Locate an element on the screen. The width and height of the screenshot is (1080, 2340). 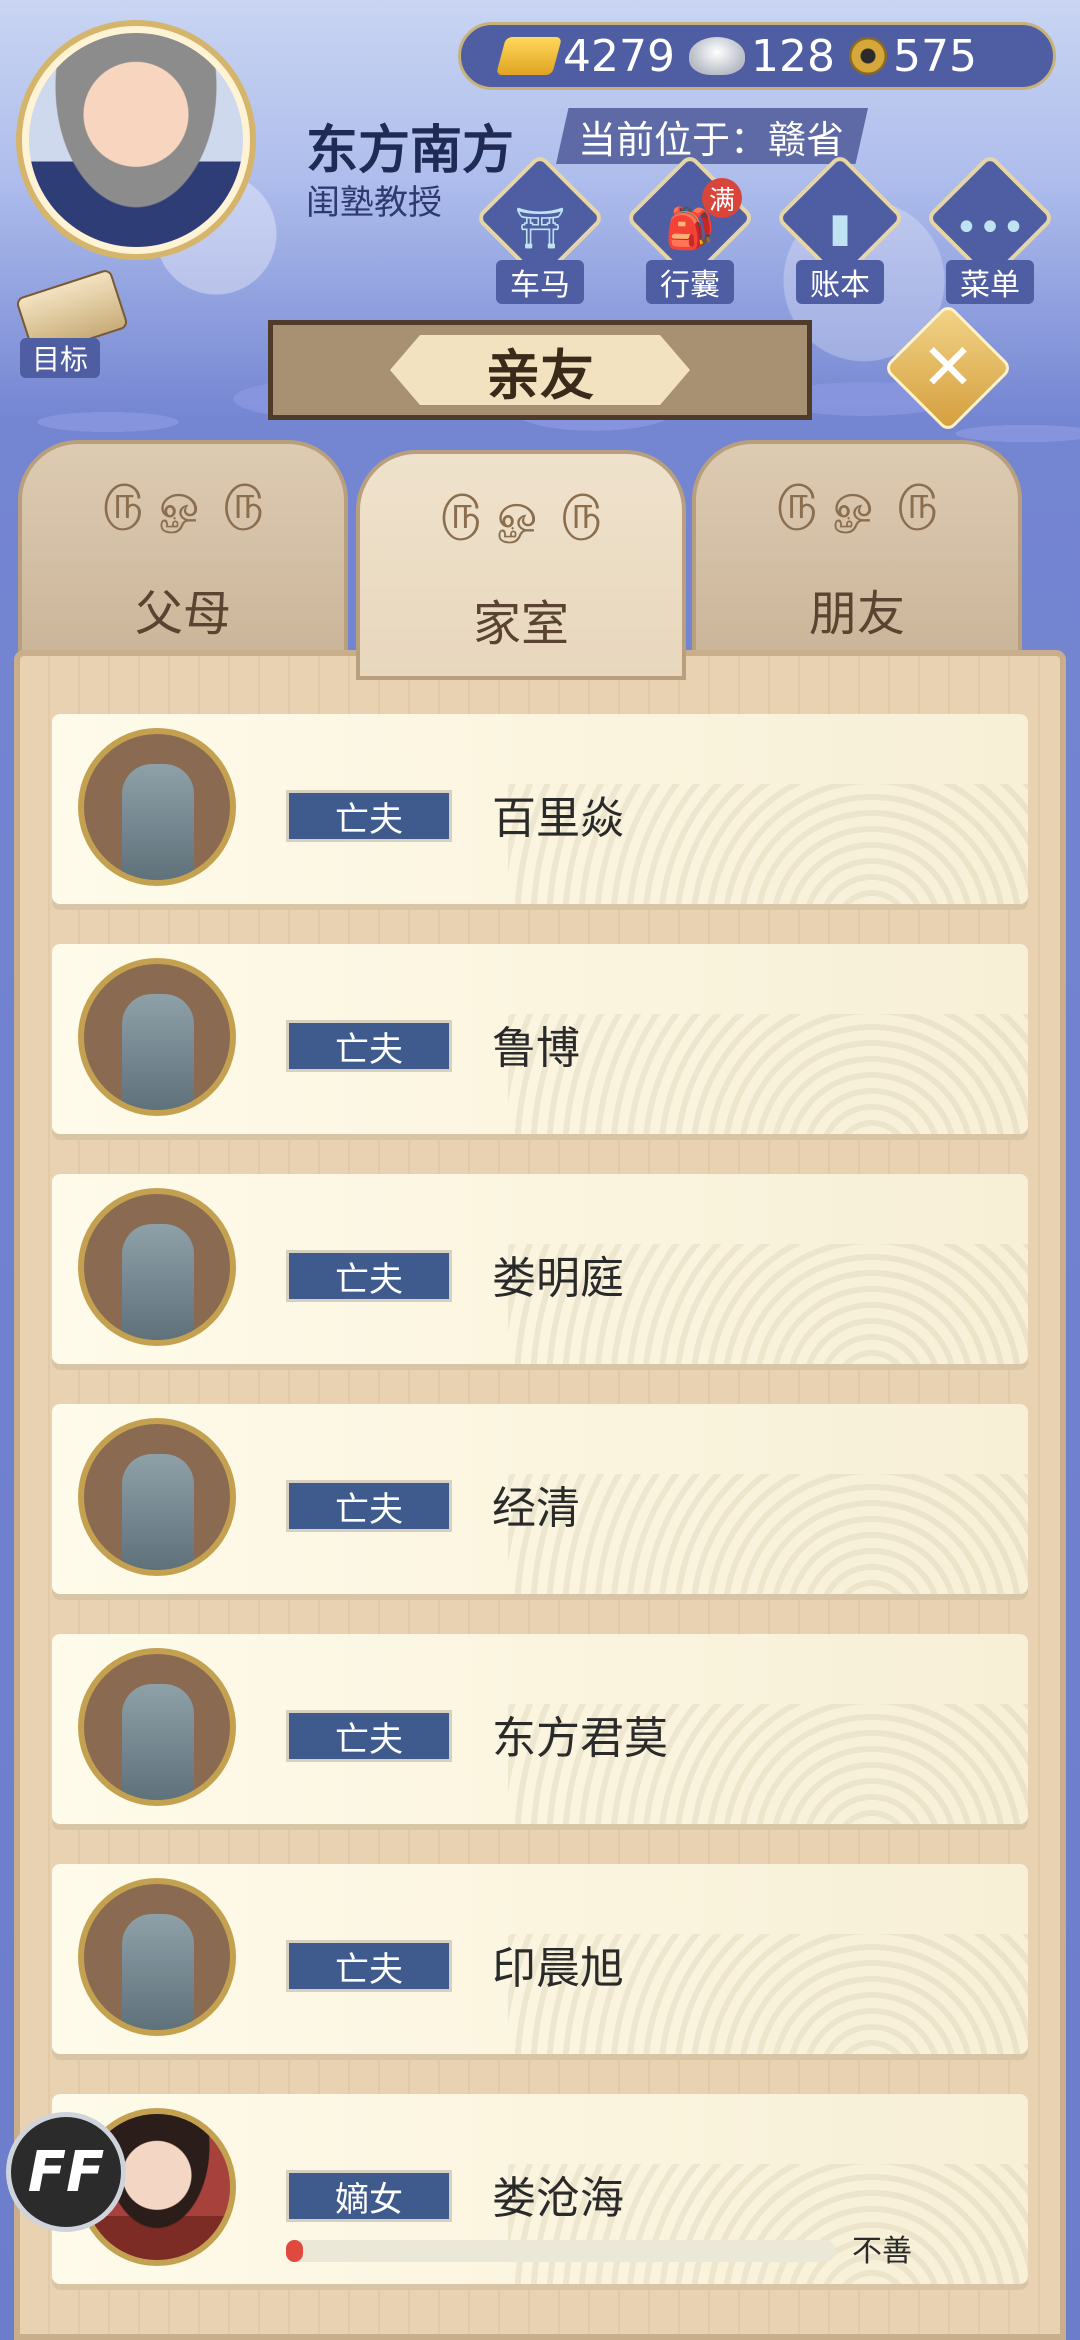
nav-bag-label: 行囊 is located at coordinates (690, 282).